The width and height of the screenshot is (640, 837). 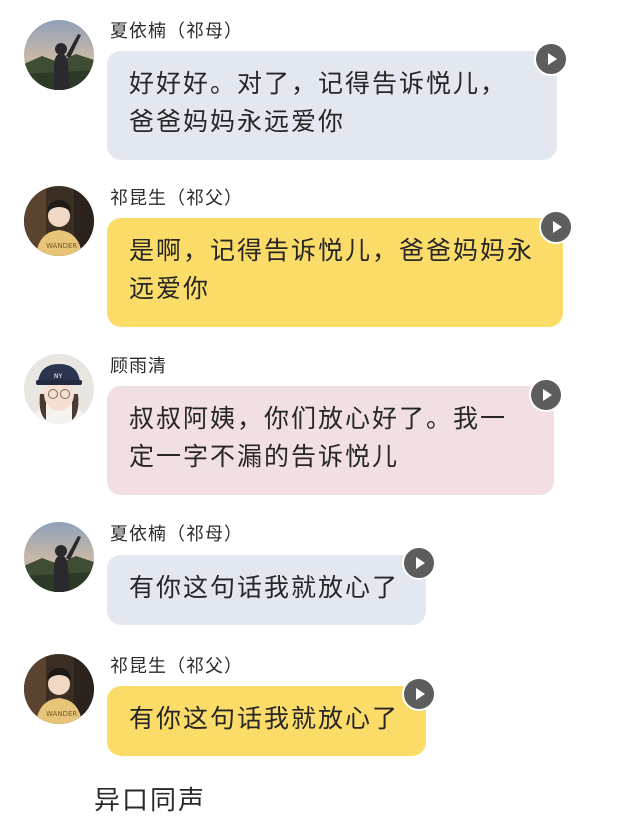 What do you see at coordinates (332, 269) in the screenshot?
I see `message-text: 是啊，记得告诉悦儿，爸爸妈妈永远爱你` at bounding box center [332, 269].